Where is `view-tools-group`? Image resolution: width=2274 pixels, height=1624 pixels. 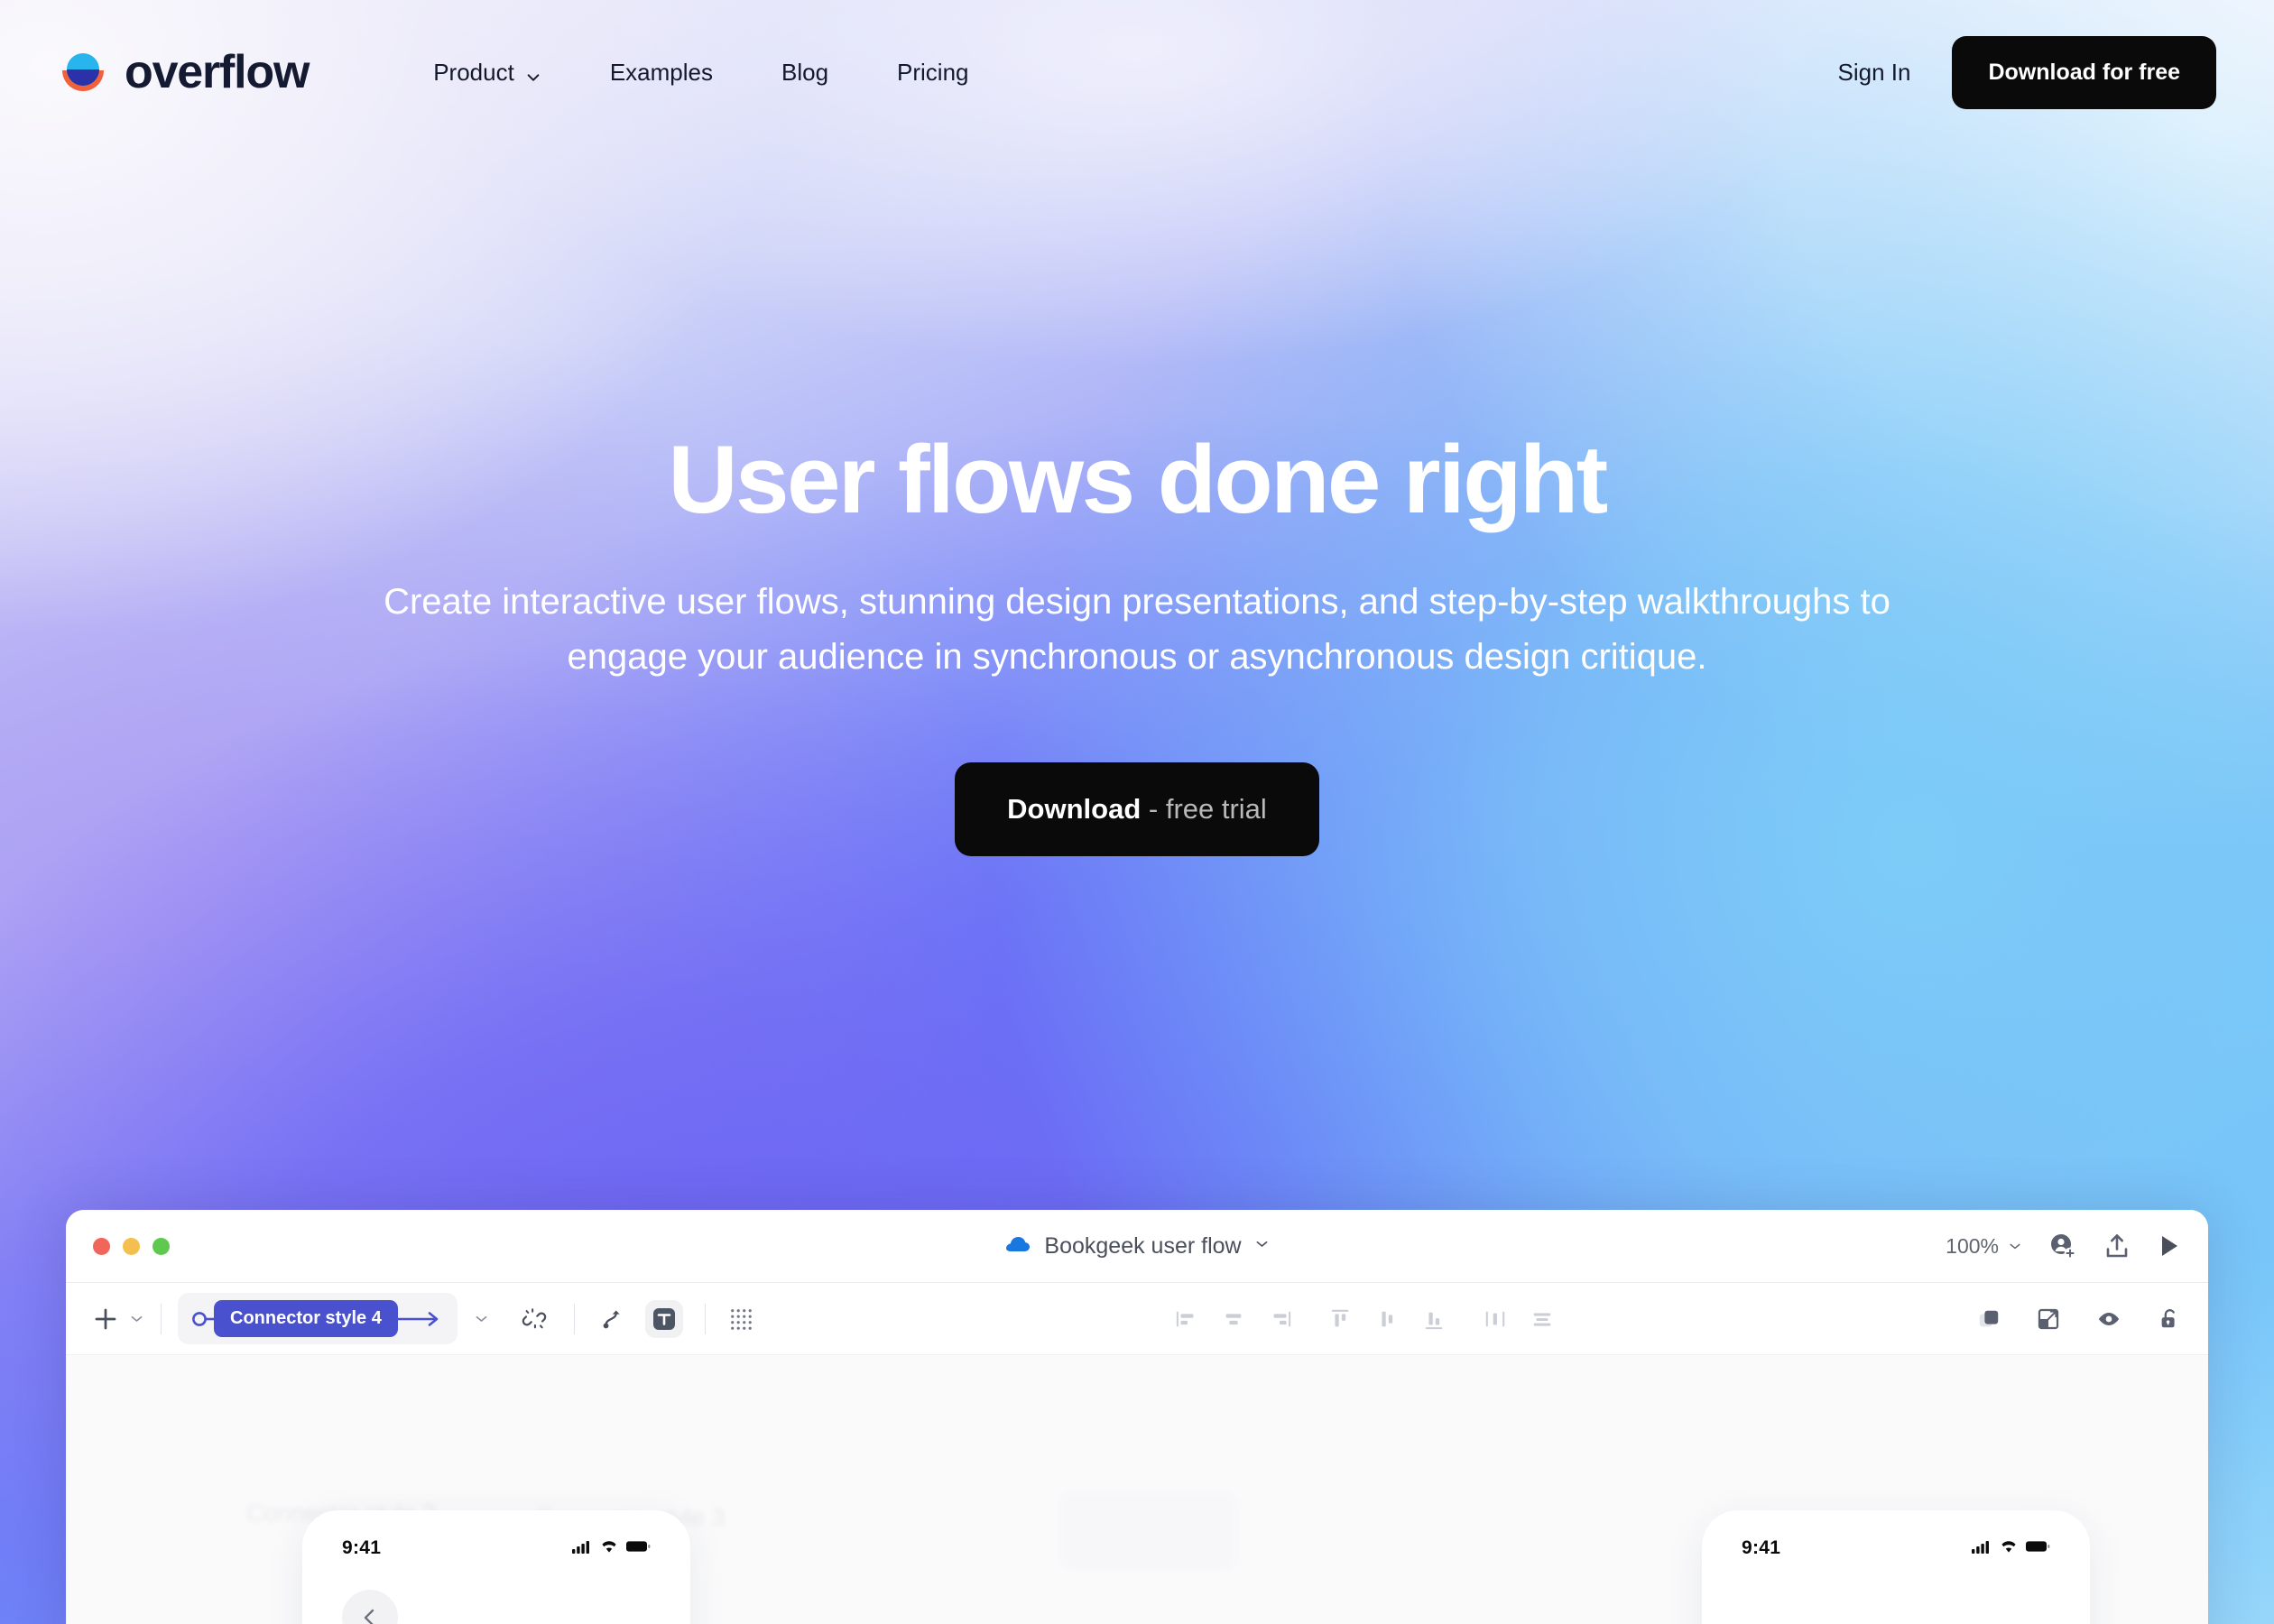
view-tools-group is located at coordinates (2079, 1319).